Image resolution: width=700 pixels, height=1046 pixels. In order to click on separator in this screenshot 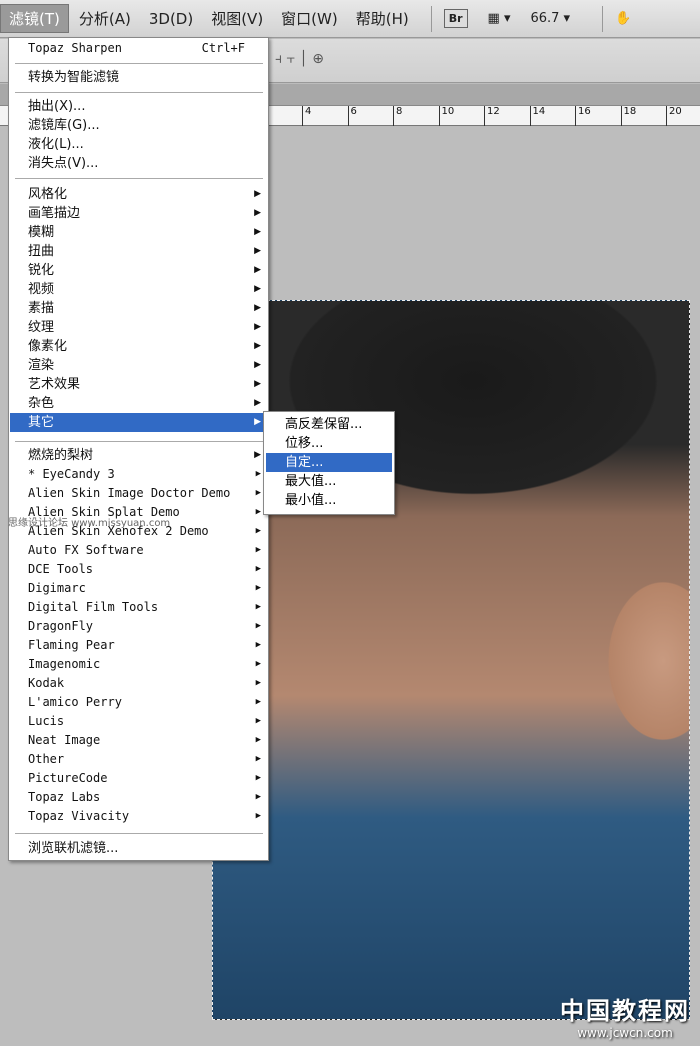, I will do `click(139, 92)`.